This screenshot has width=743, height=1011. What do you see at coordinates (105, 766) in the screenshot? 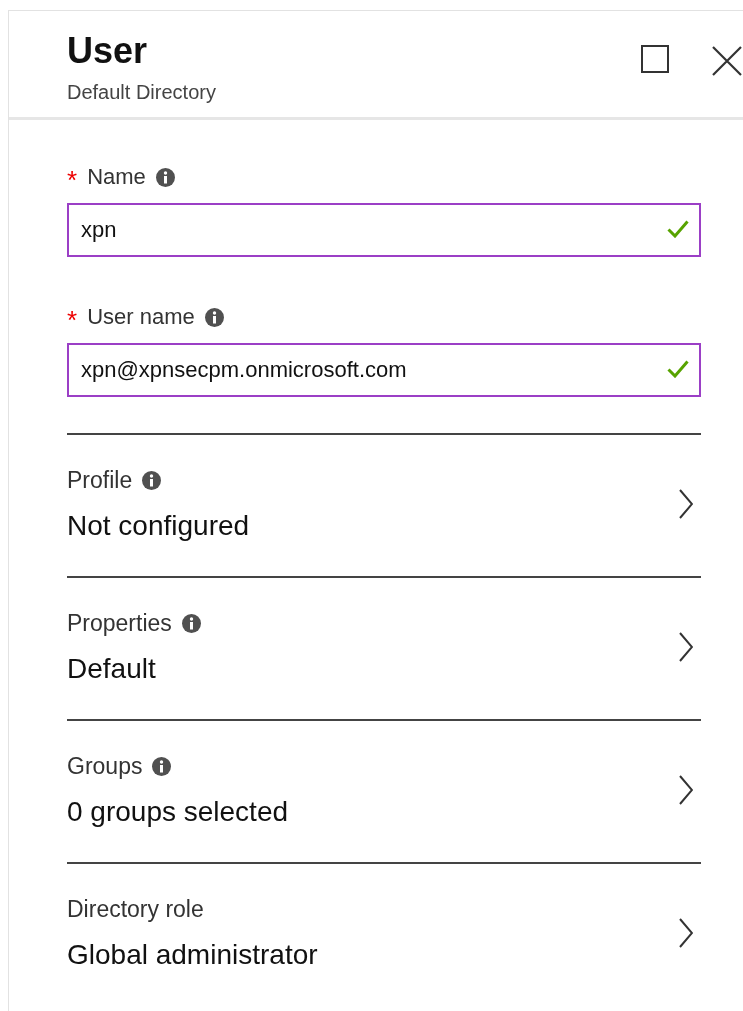
I see `section-label: Groups` at bounding box center [105, 766].